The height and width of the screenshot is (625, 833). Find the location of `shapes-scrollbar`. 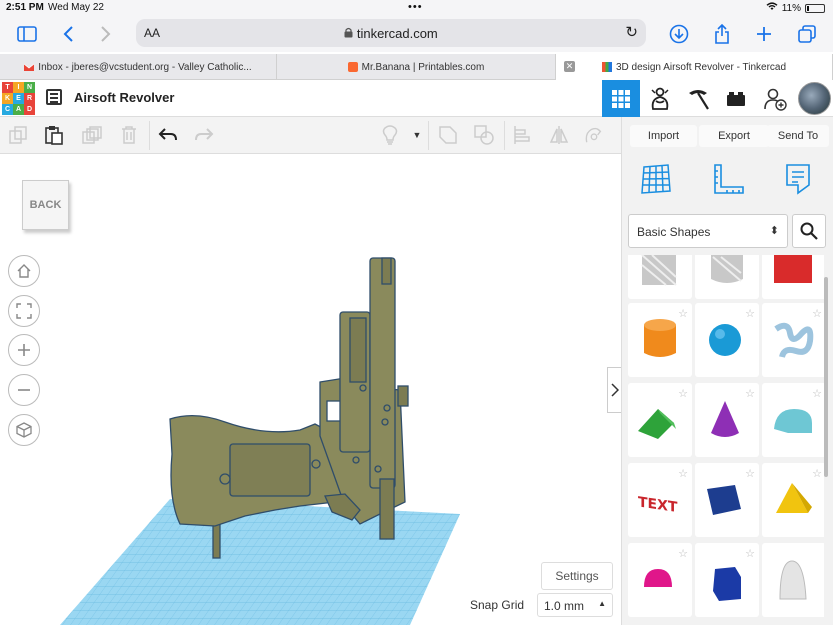

shapes-scrollbar is located at coordinates (826, 377).